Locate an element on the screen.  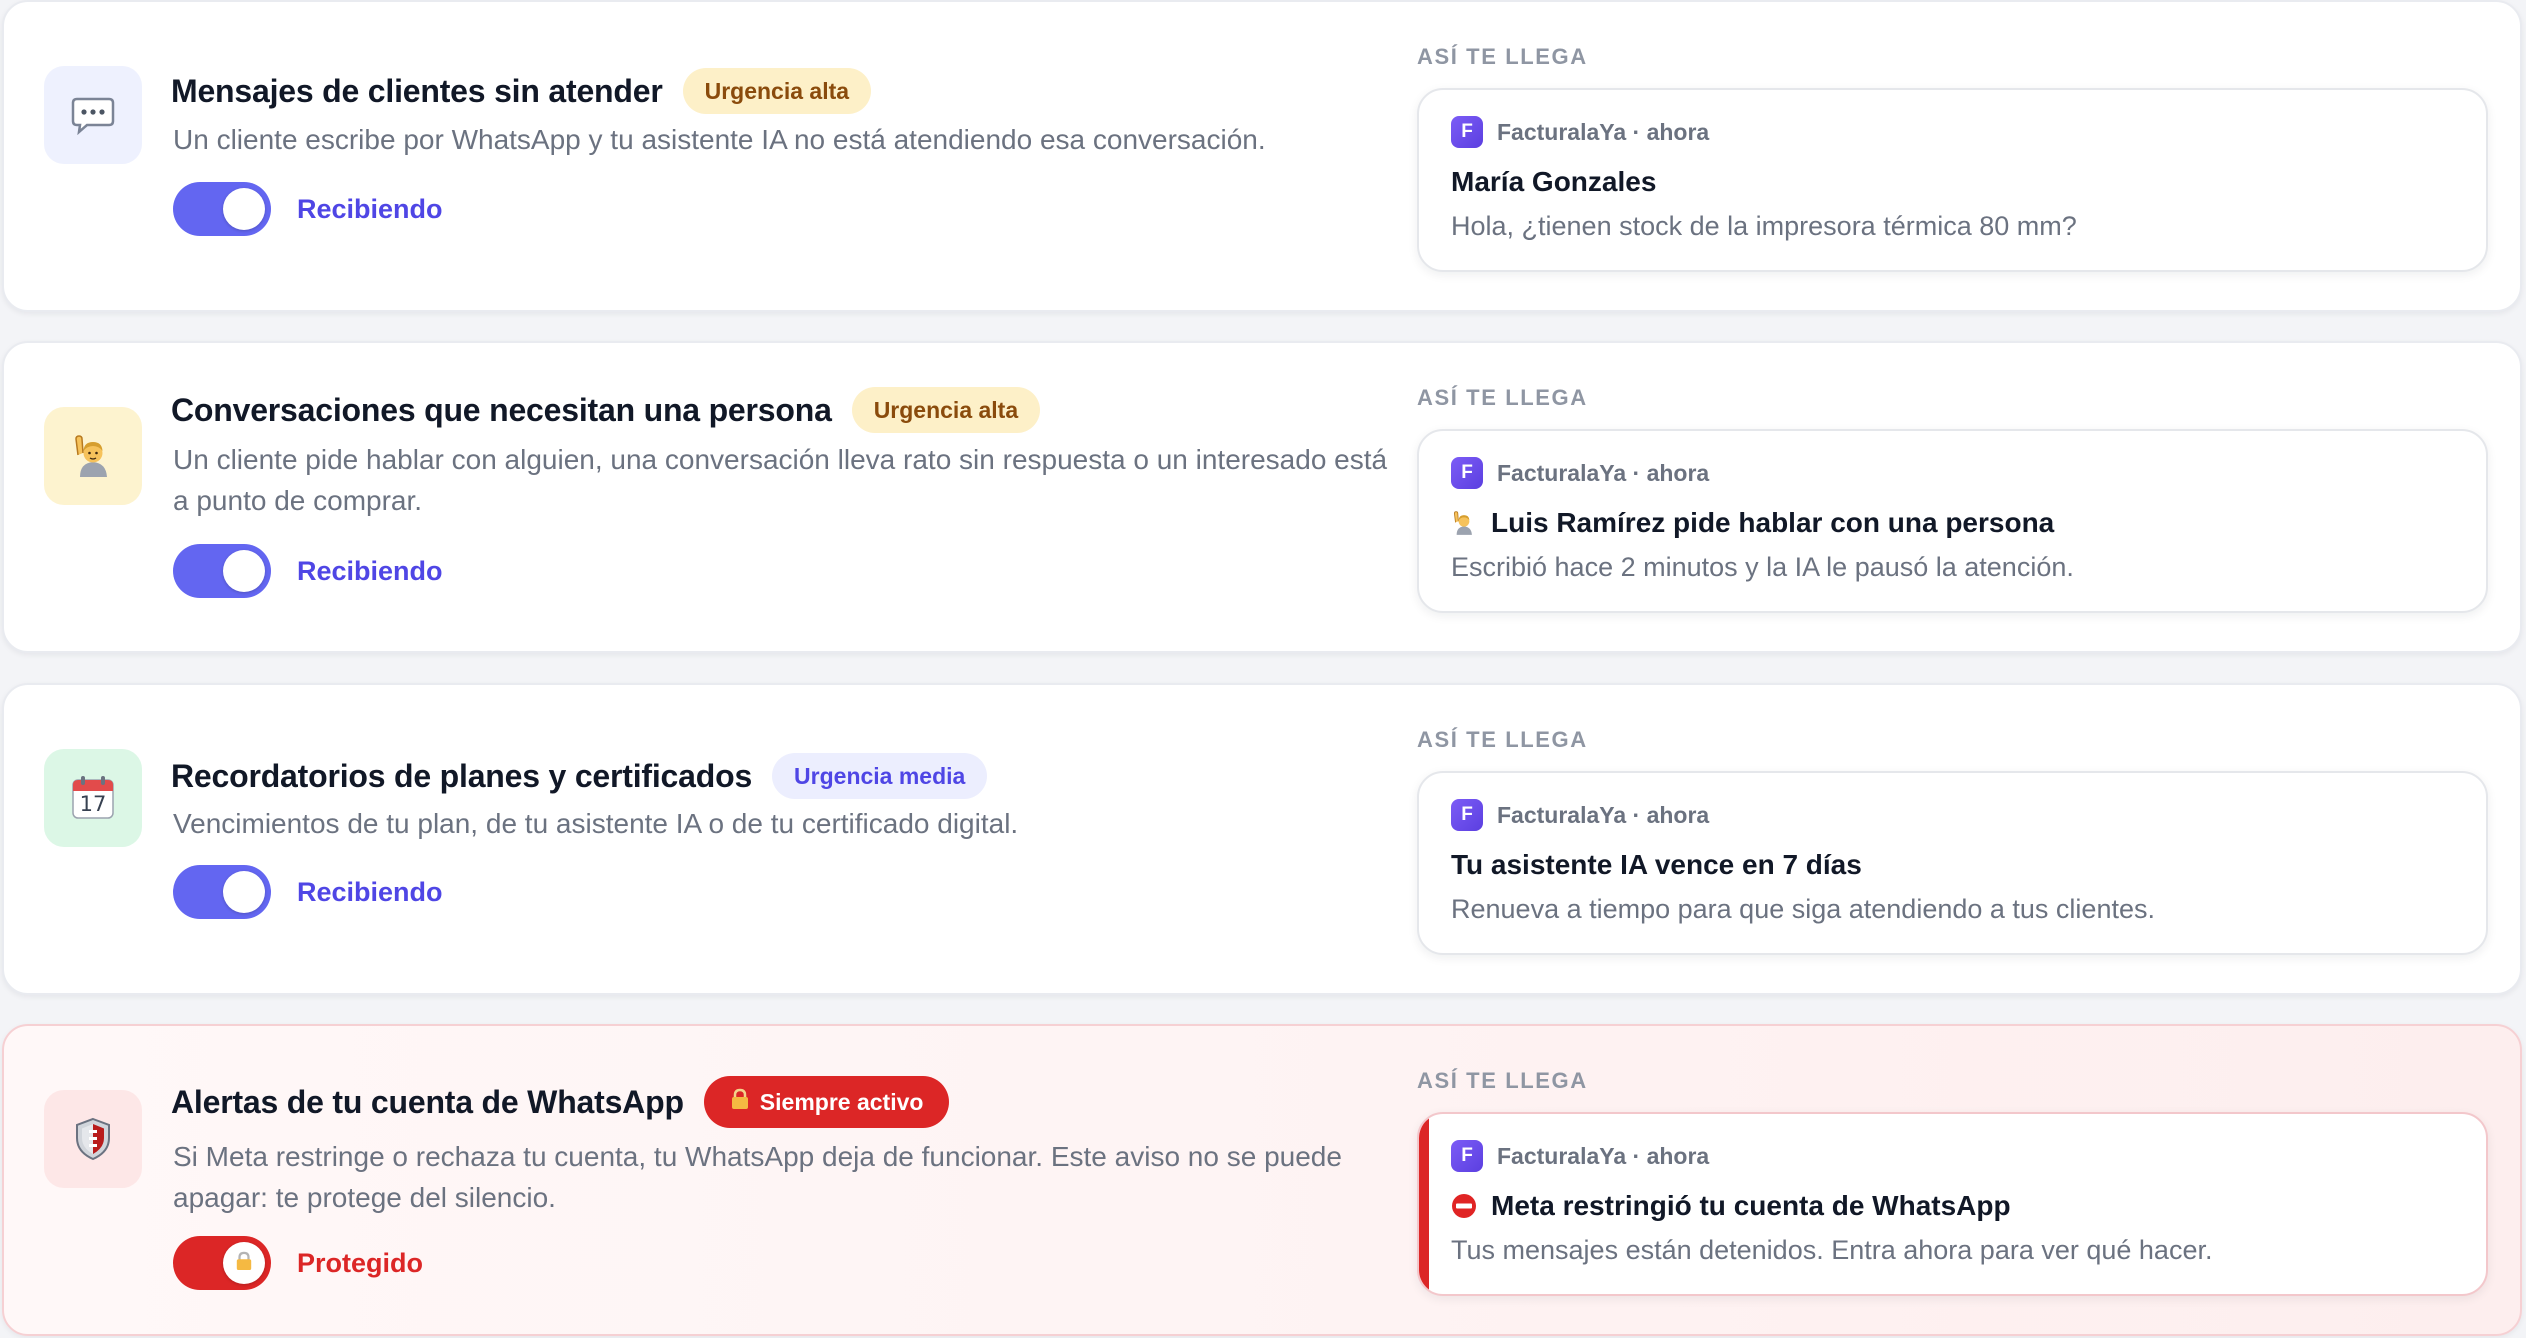
notification-title-text: María Gonzales is located at coordinates (1554, 181).